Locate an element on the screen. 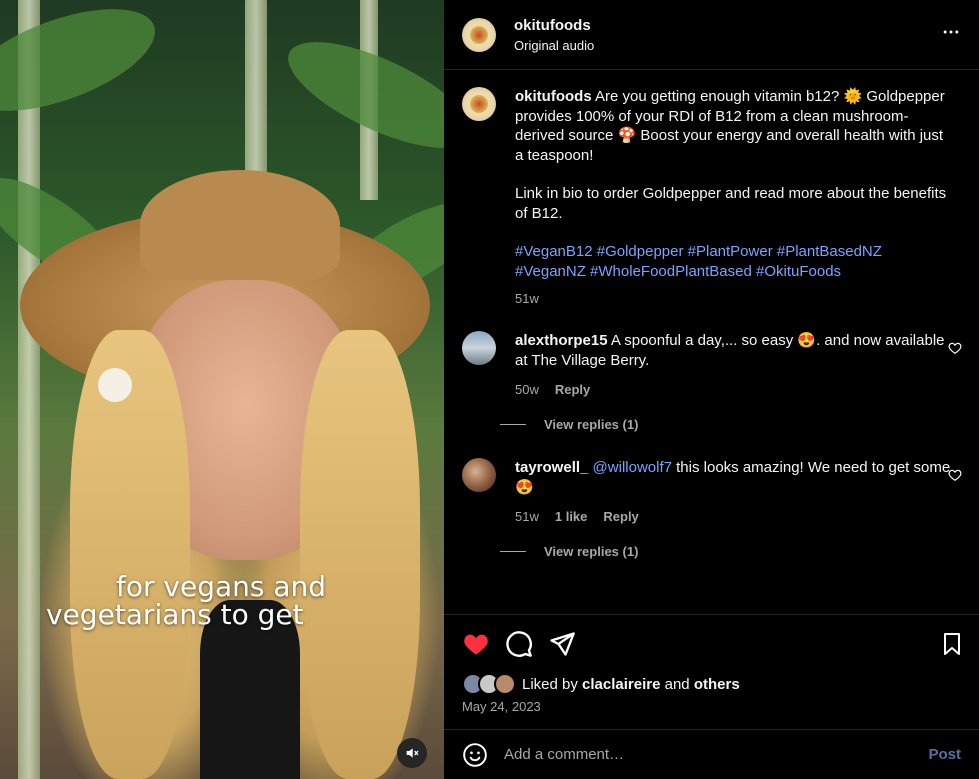 The image size is (979, 779). like-heart-icon is located at coordinates (476, 644).